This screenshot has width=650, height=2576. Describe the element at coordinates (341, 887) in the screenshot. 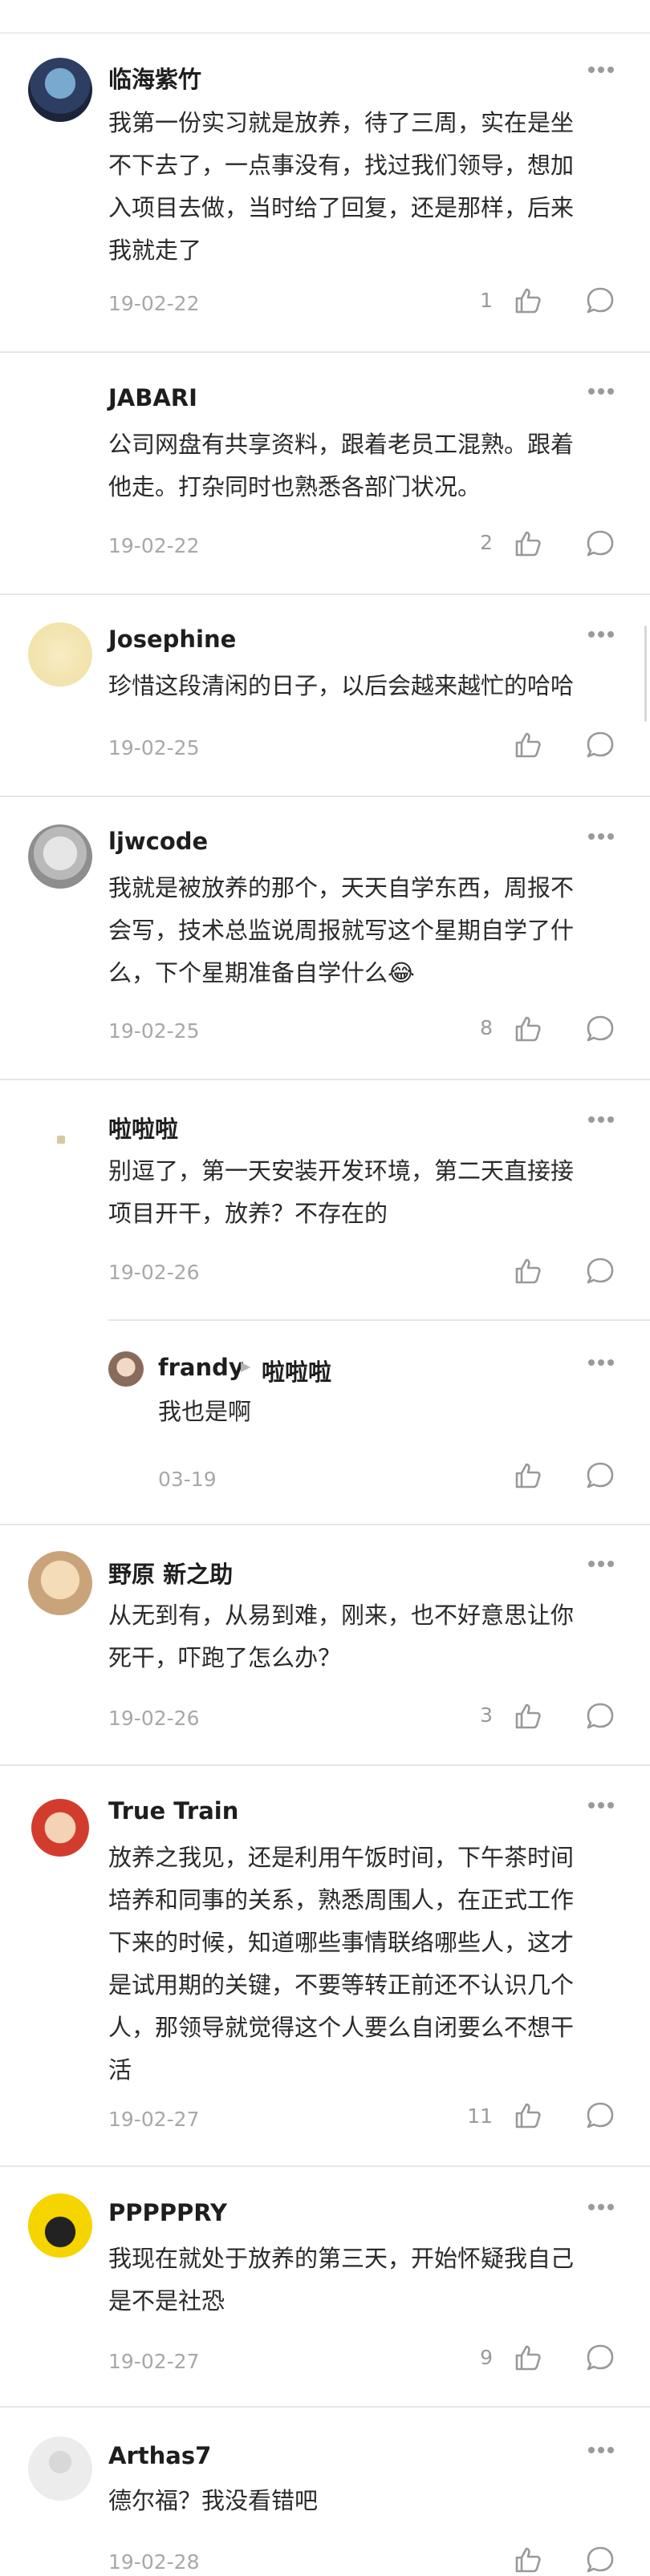

I see `comment-line: 我就是被放养的那个，天天自学东西，周报不` at that location.